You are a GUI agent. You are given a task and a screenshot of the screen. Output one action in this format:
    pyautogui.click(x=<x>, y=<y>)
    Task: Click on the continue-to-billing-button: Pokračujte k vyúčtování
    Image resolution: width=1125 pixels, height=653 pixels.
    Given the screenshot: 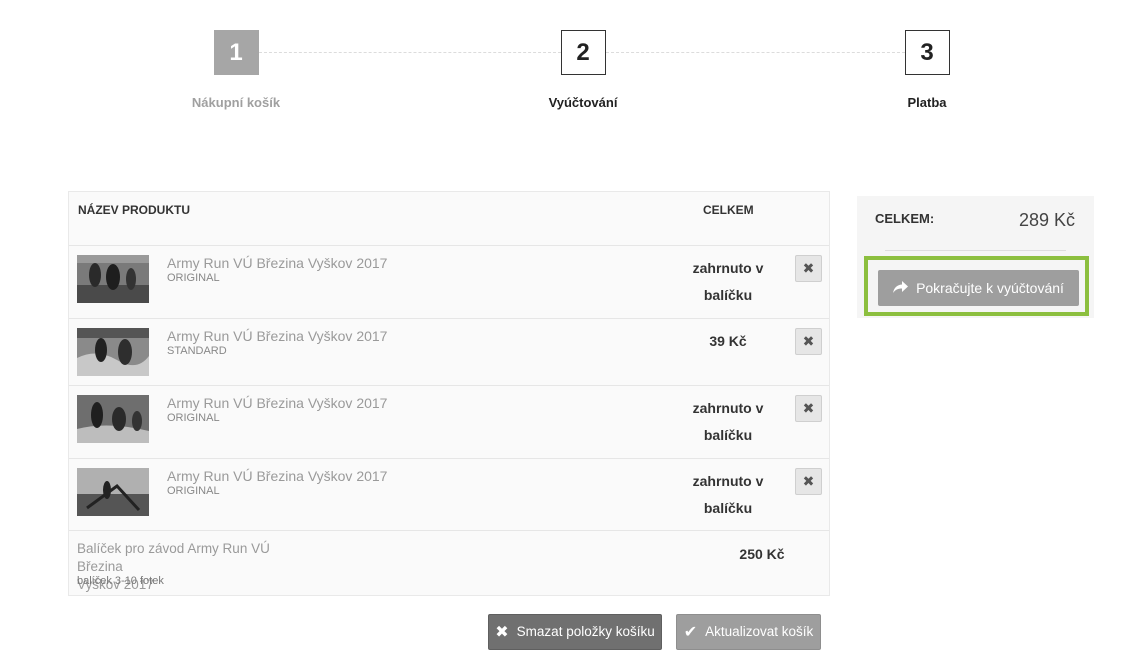 What is the action you would take?
    pyautogui.click(x=978, y=288)
    